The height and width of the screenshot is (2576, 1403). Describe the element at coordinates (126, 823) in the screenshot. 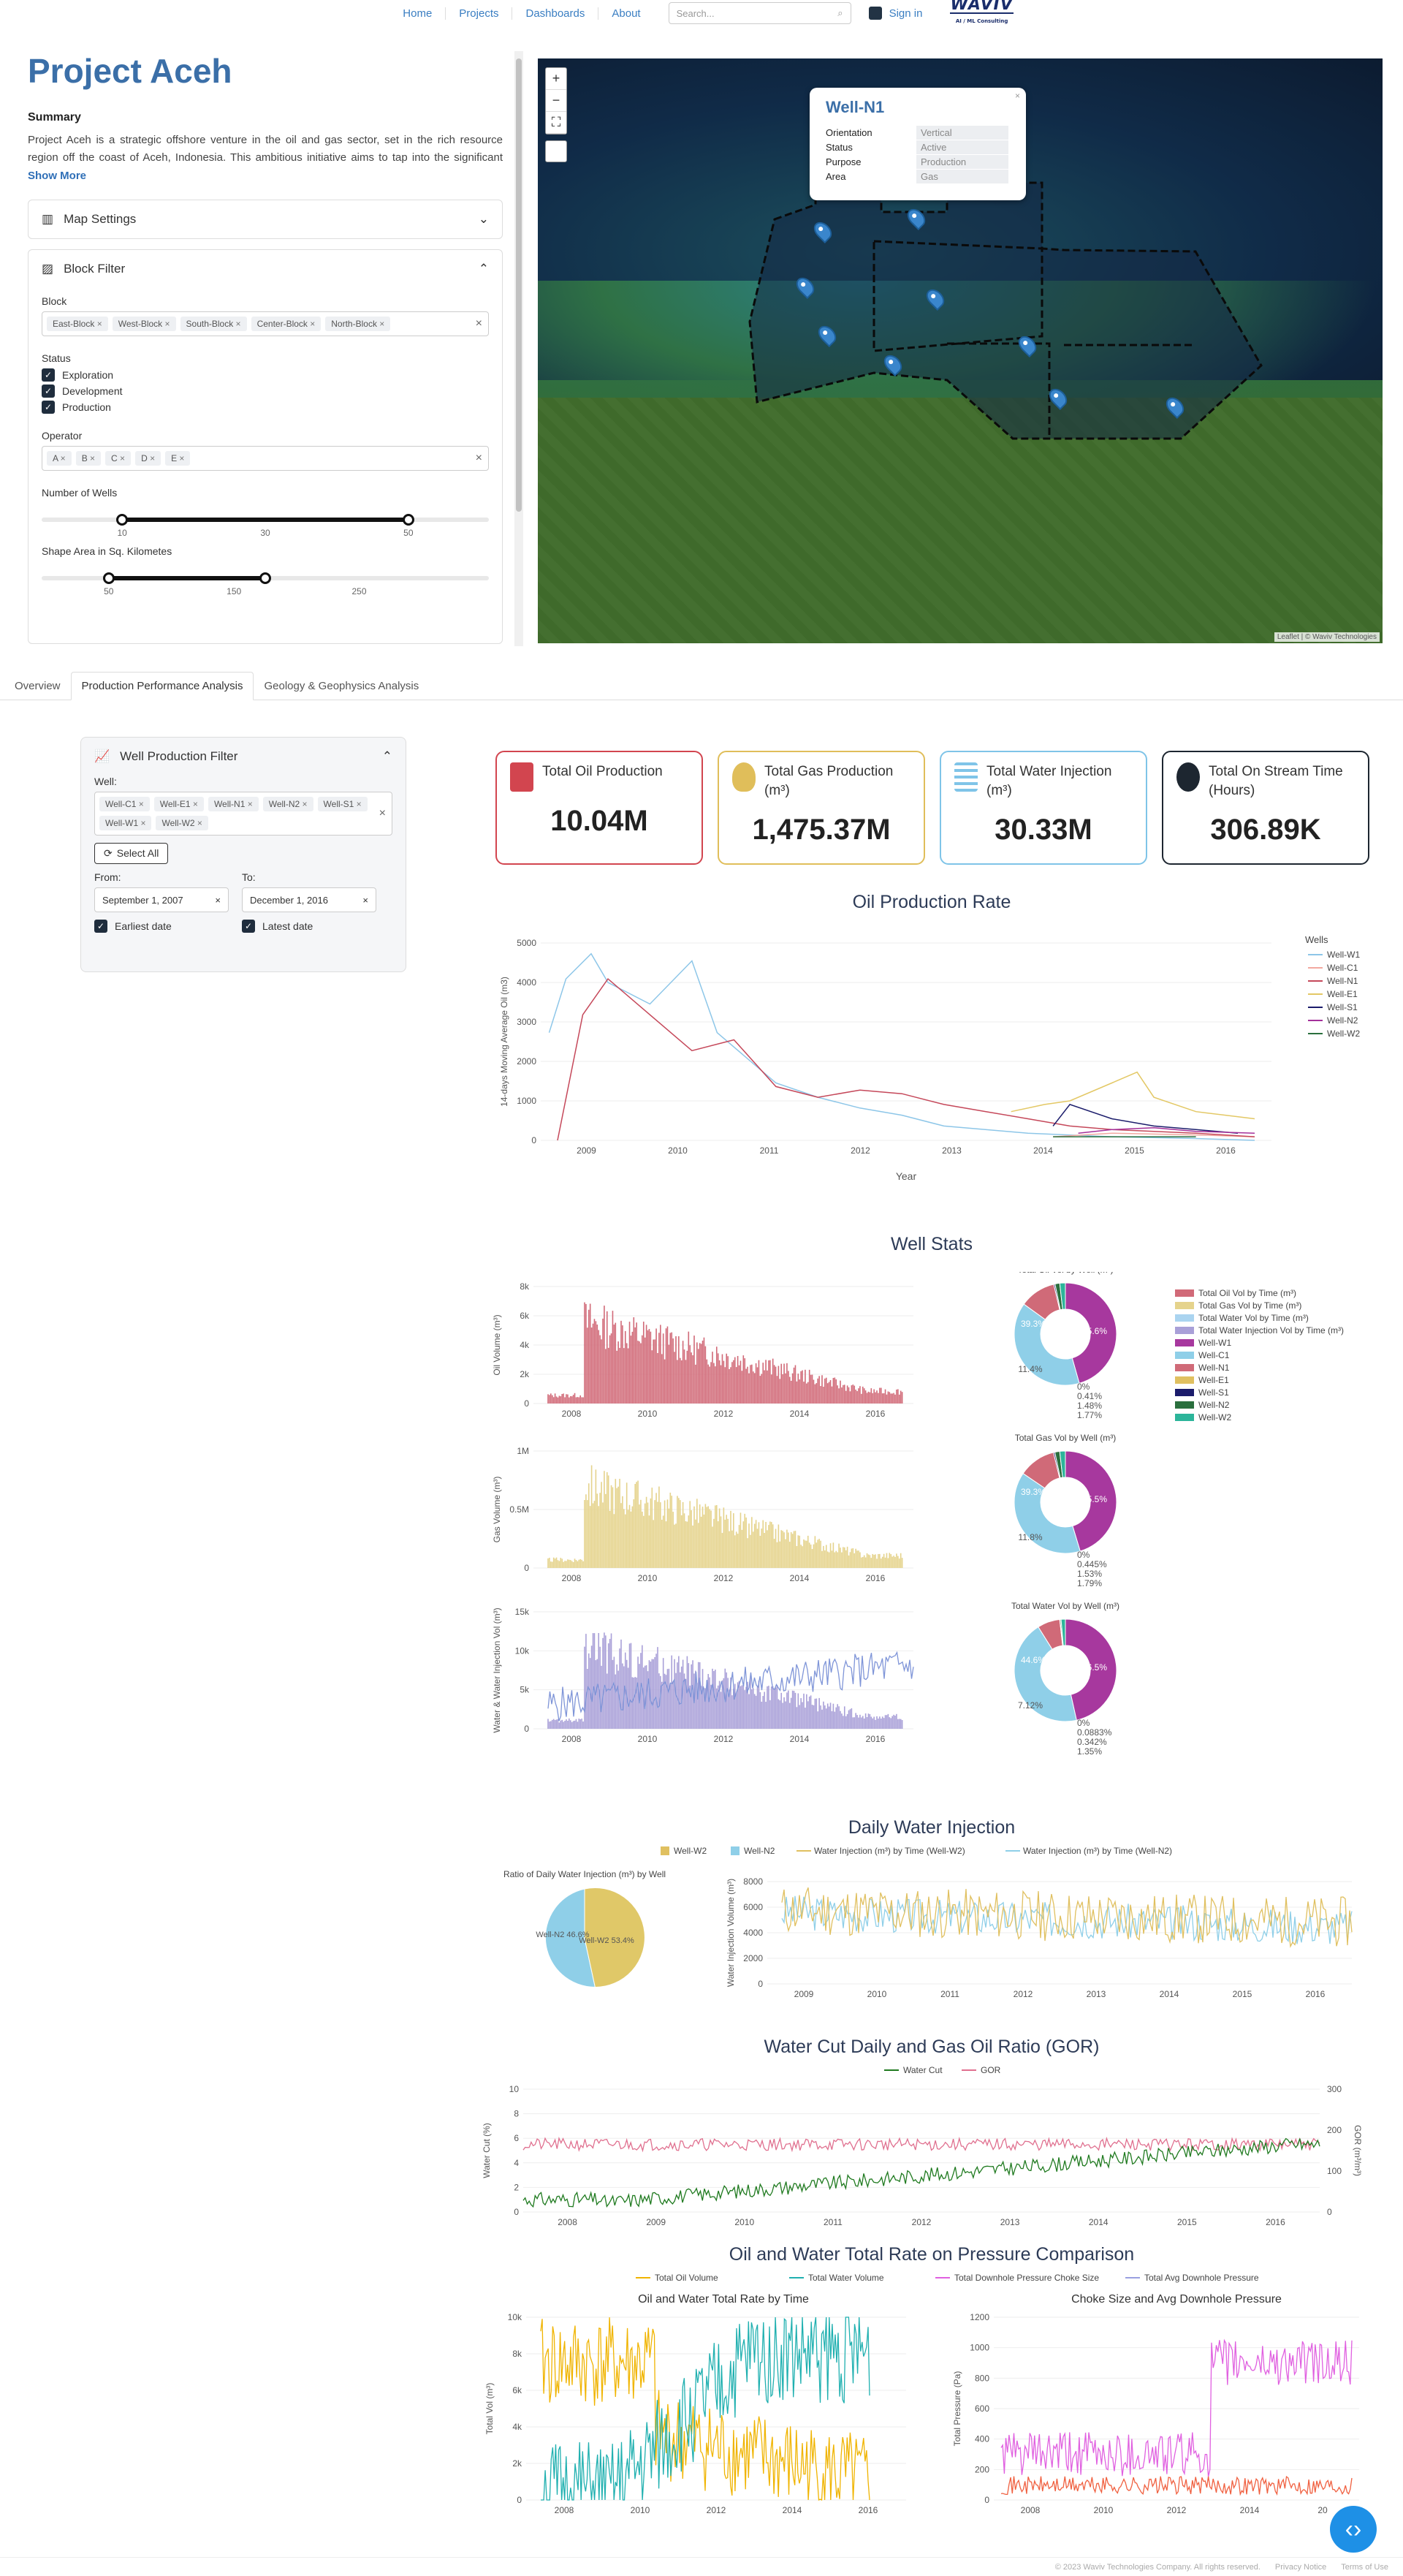

I see `tag-well: Well-W1` at that location.